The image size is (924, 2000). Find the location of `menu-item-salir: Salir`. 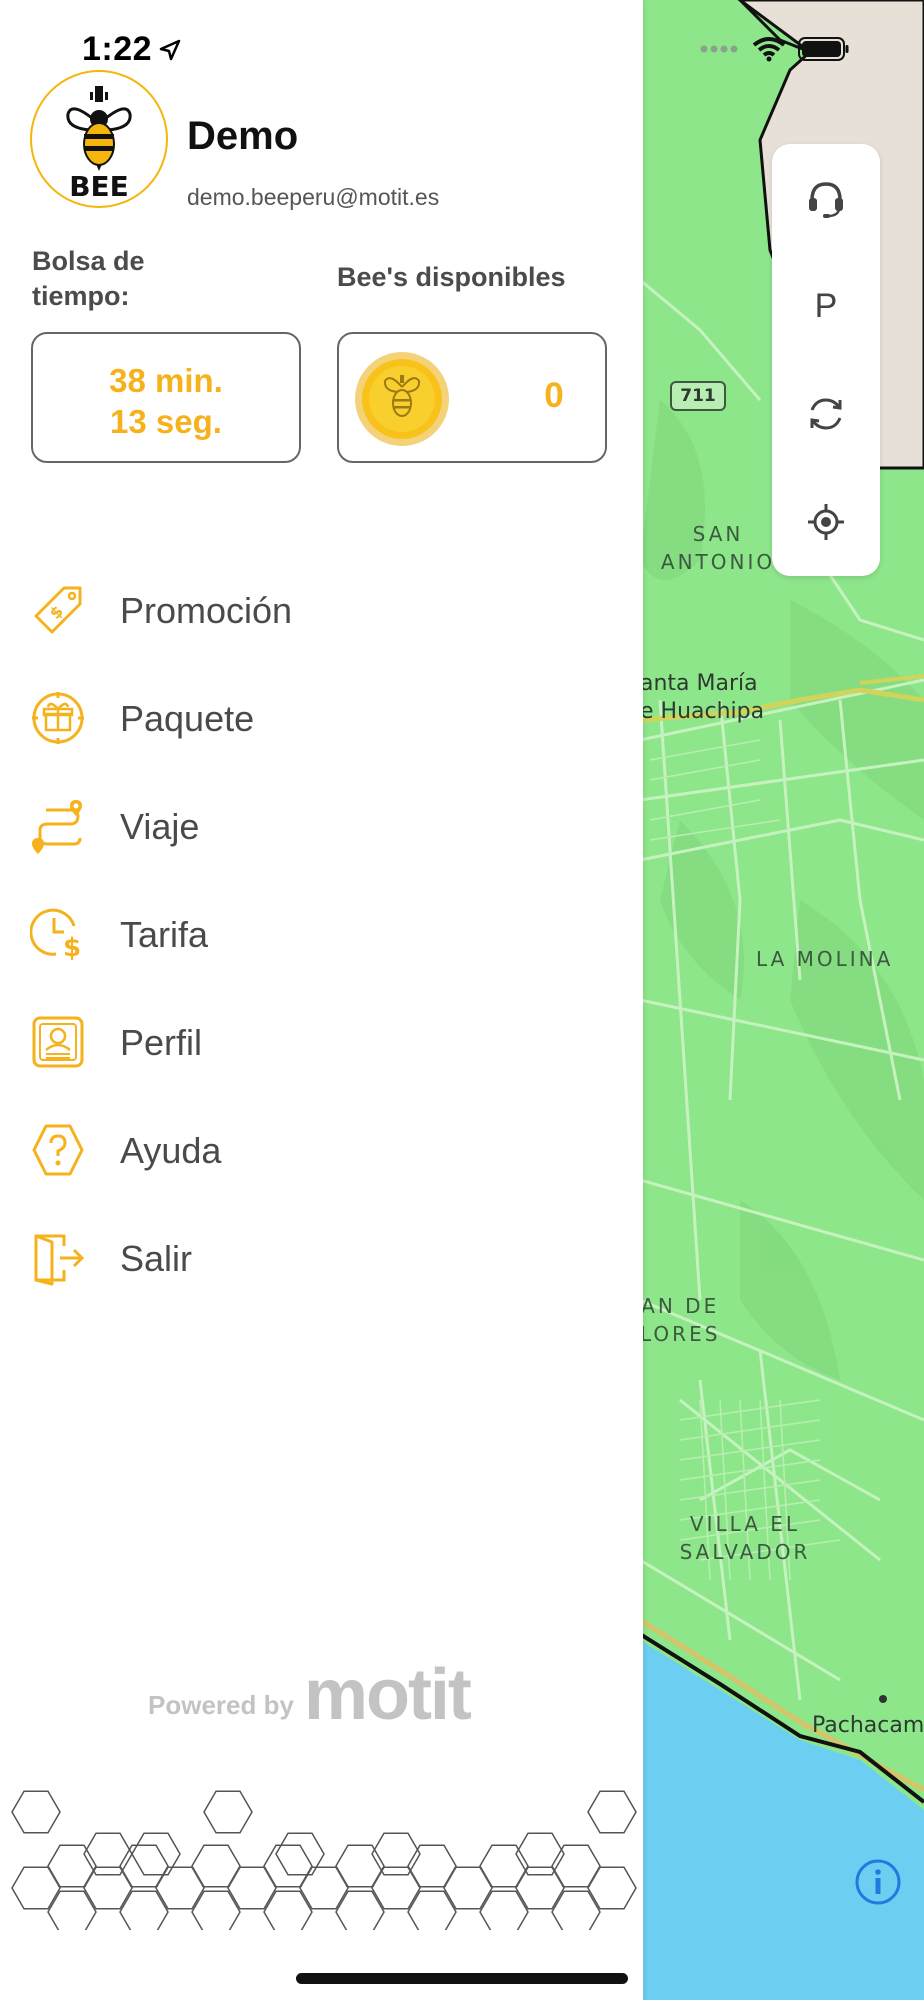

menu-item-salir: Salir is located at coordinates (321, 1257).